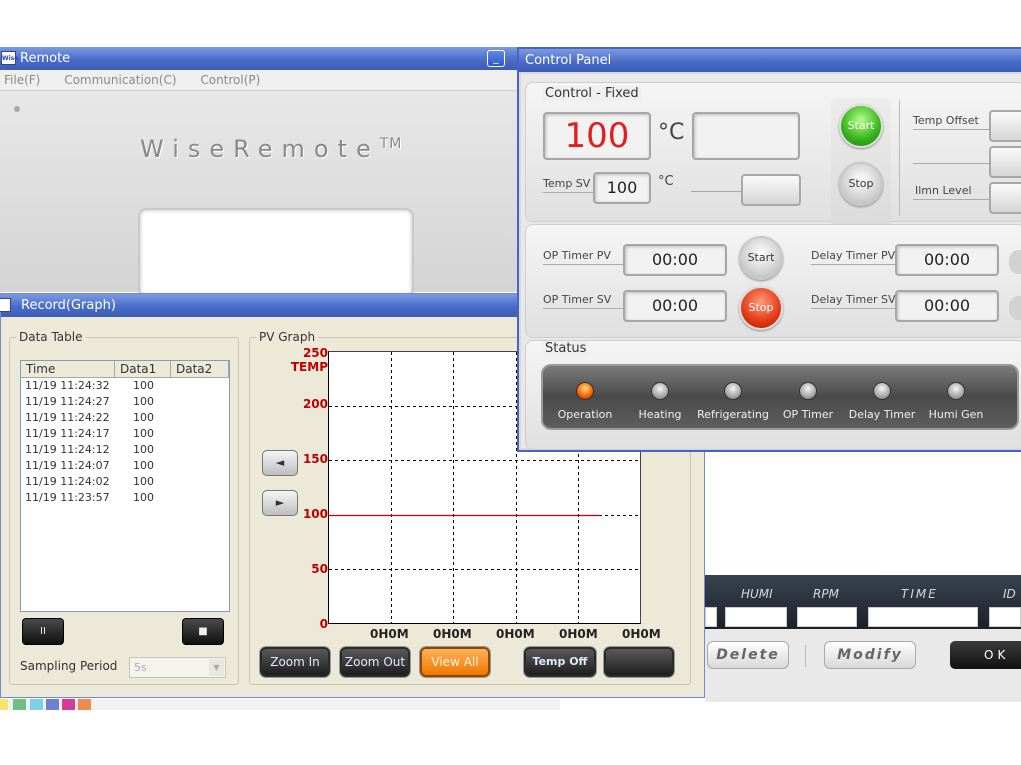 This screenshot has width=1021, height=765. Describe the element at coordinates (125, 482) in the screenshot. I see `table-row: 11/19 11:24:02 100` at that location.